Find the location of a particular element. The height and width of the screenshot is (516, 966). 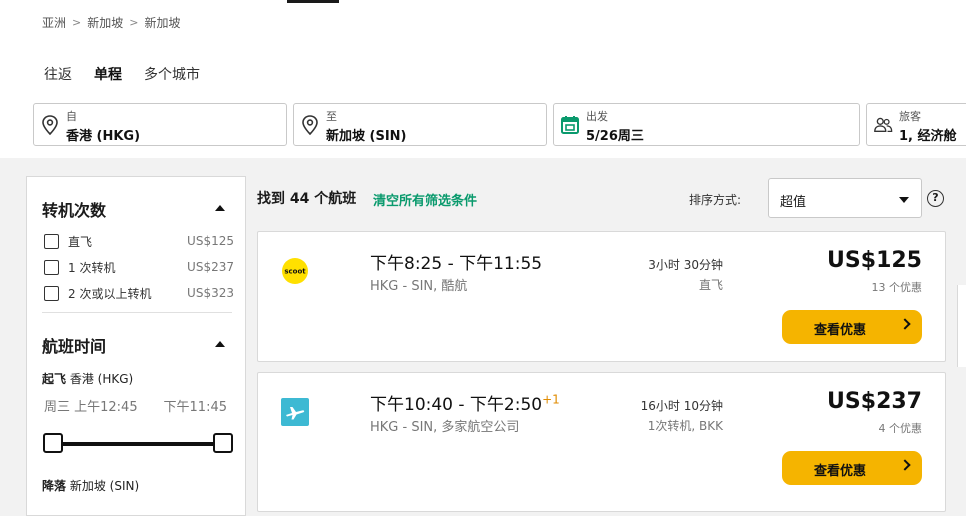

help-icon: ? is located at coordinates (935, 198).